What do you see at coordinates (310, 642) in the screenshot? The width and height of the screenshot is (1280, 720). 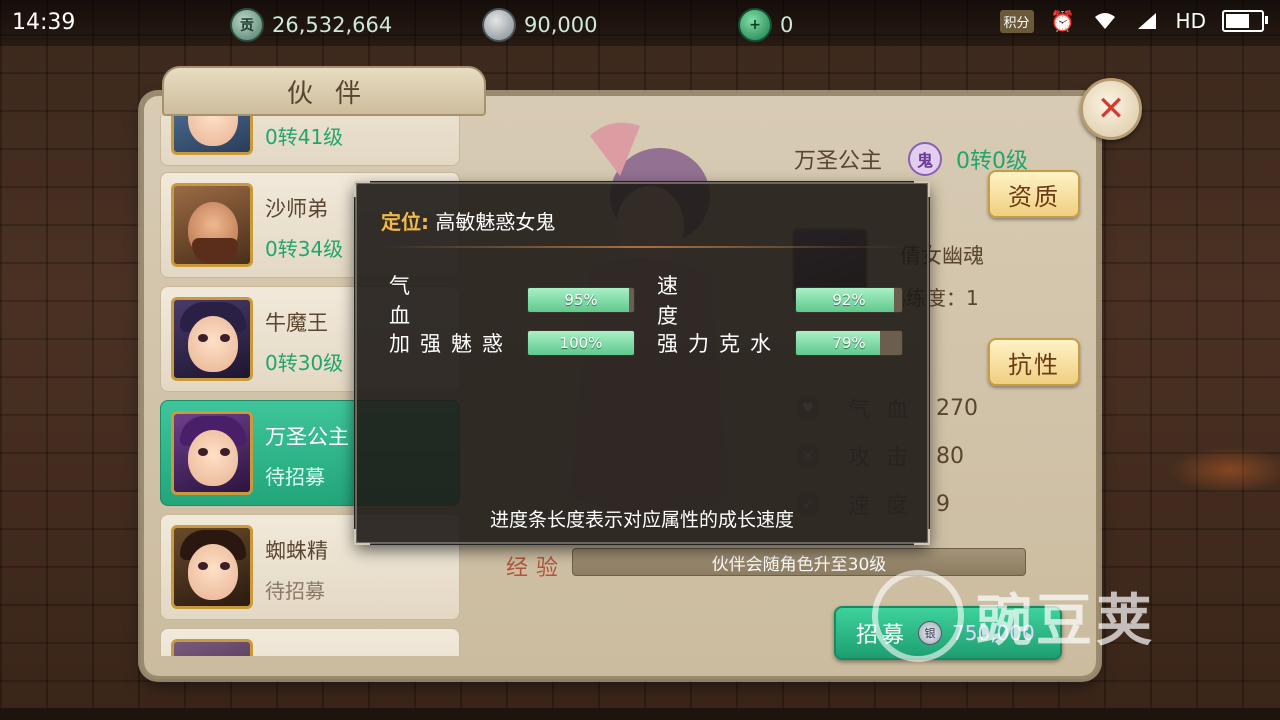 I see `partner-card` at bounding box center [310, 642].